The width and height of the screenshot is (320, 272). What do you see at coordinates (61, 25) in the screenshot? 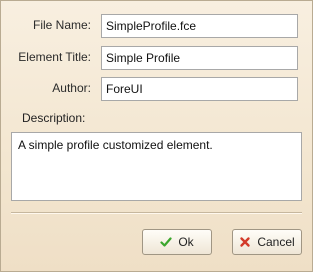
I see `file-name-label: File Name:` at bounding box center [61, 25].